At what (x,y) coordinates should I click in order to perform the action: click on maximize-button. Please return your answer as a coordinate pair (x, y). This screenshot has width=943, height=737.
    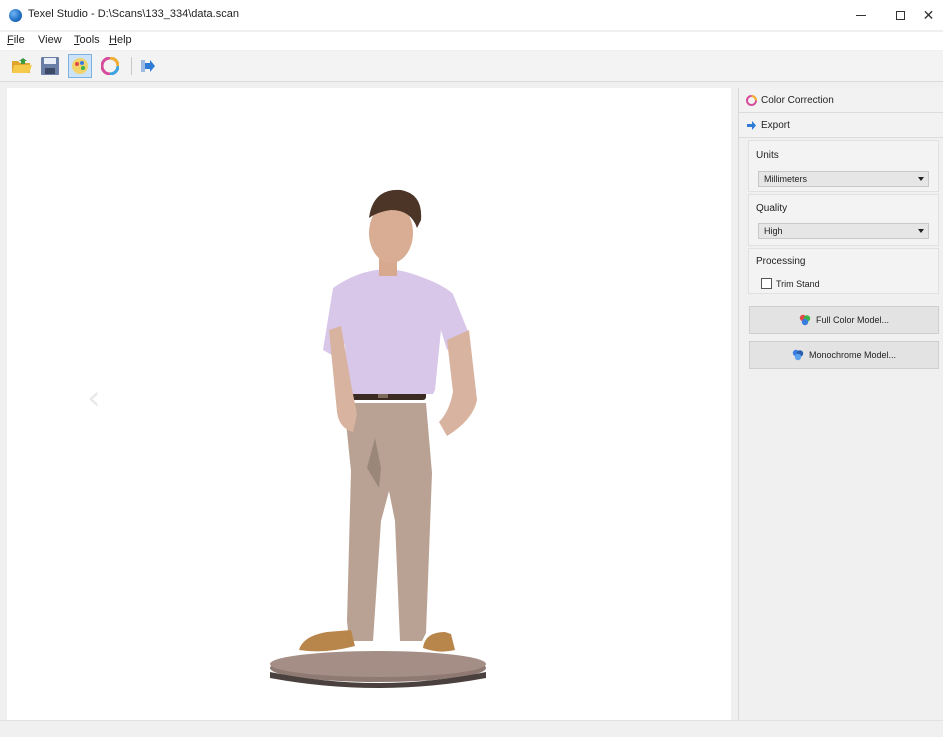
    Looking at the image, I should click on (900, 15).